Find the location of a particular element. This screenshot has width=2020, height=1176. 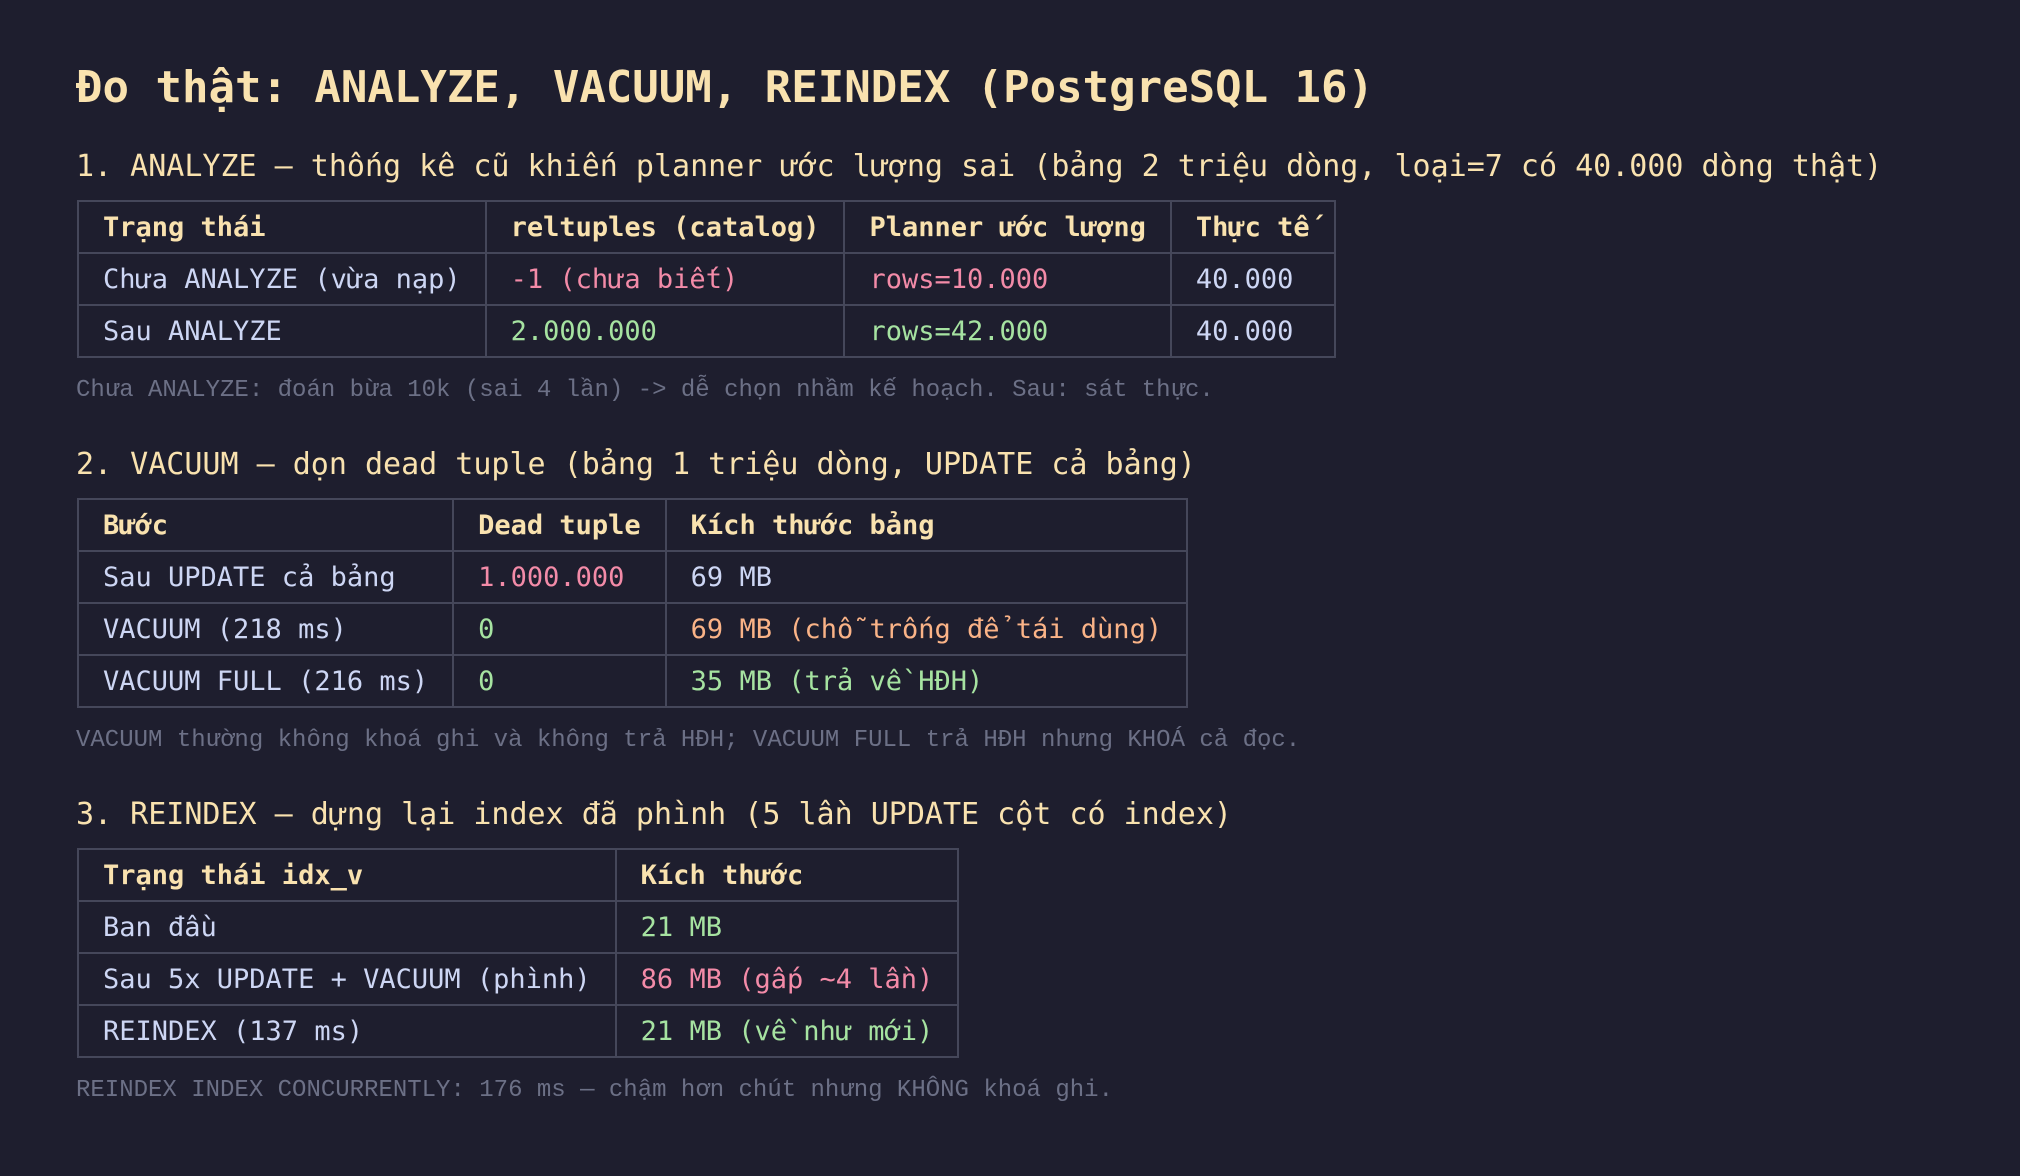

column-header: reltuples (catalog) is located at coordinates (665, 227).